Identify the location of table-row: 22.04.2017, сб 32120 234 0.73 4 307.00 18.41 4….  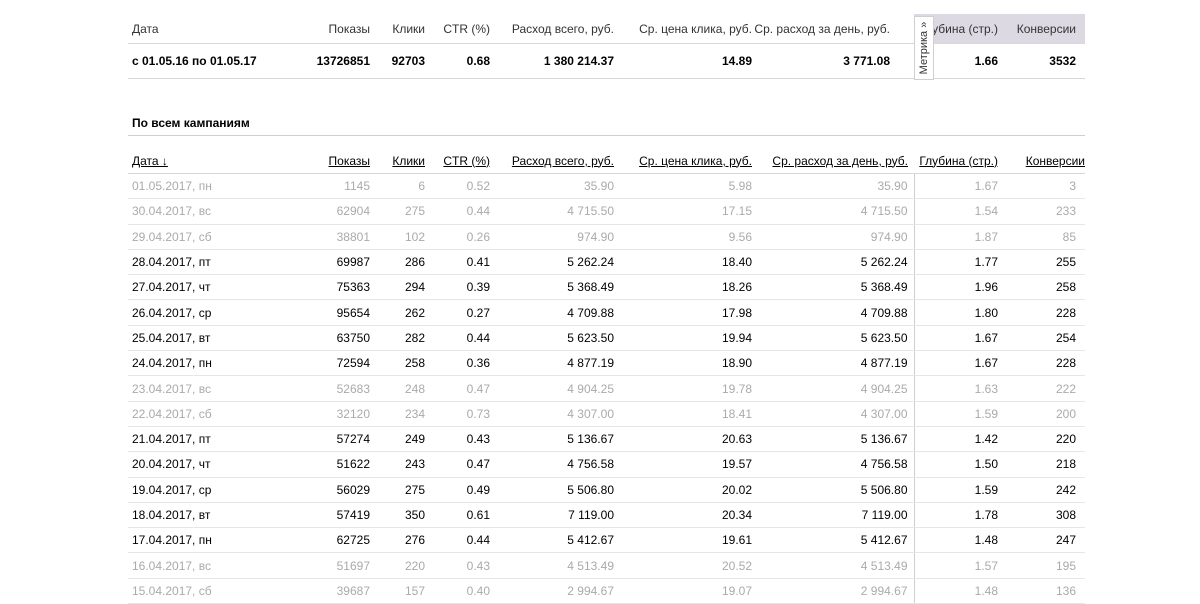
(606, 414).